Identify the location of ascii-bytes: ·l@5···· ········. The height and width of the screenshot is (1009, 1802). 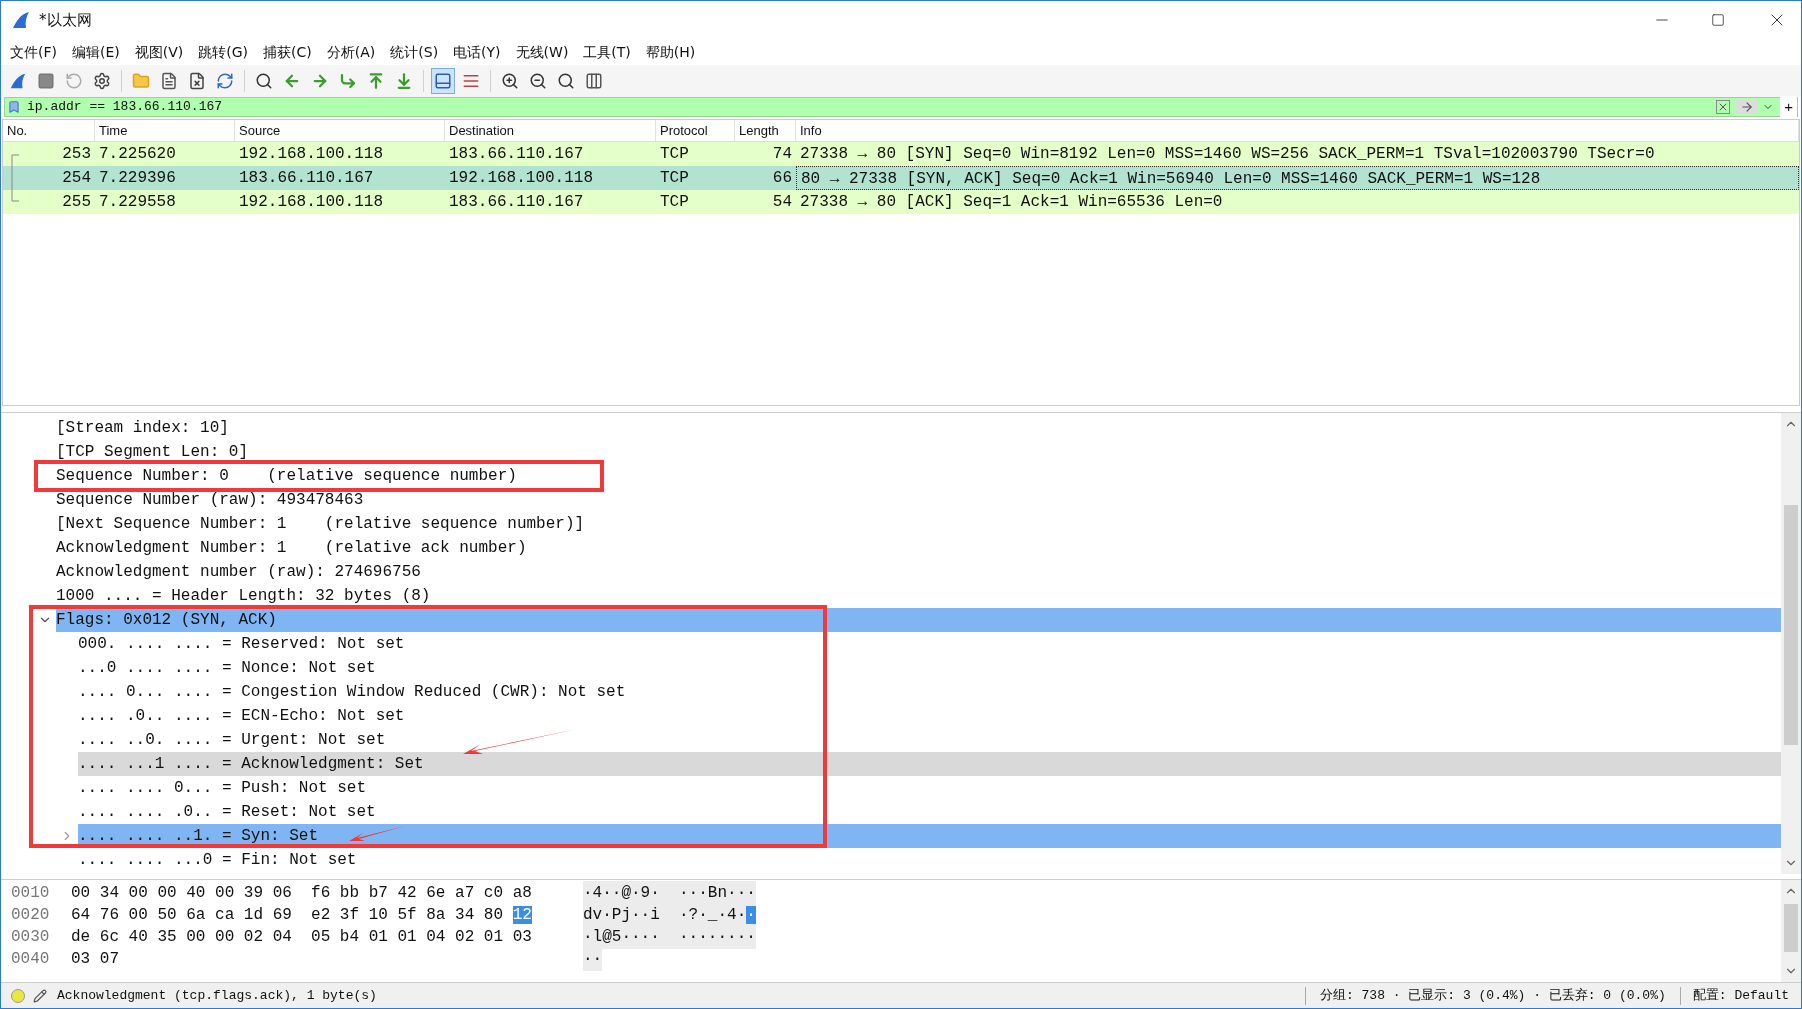
(669, 937).